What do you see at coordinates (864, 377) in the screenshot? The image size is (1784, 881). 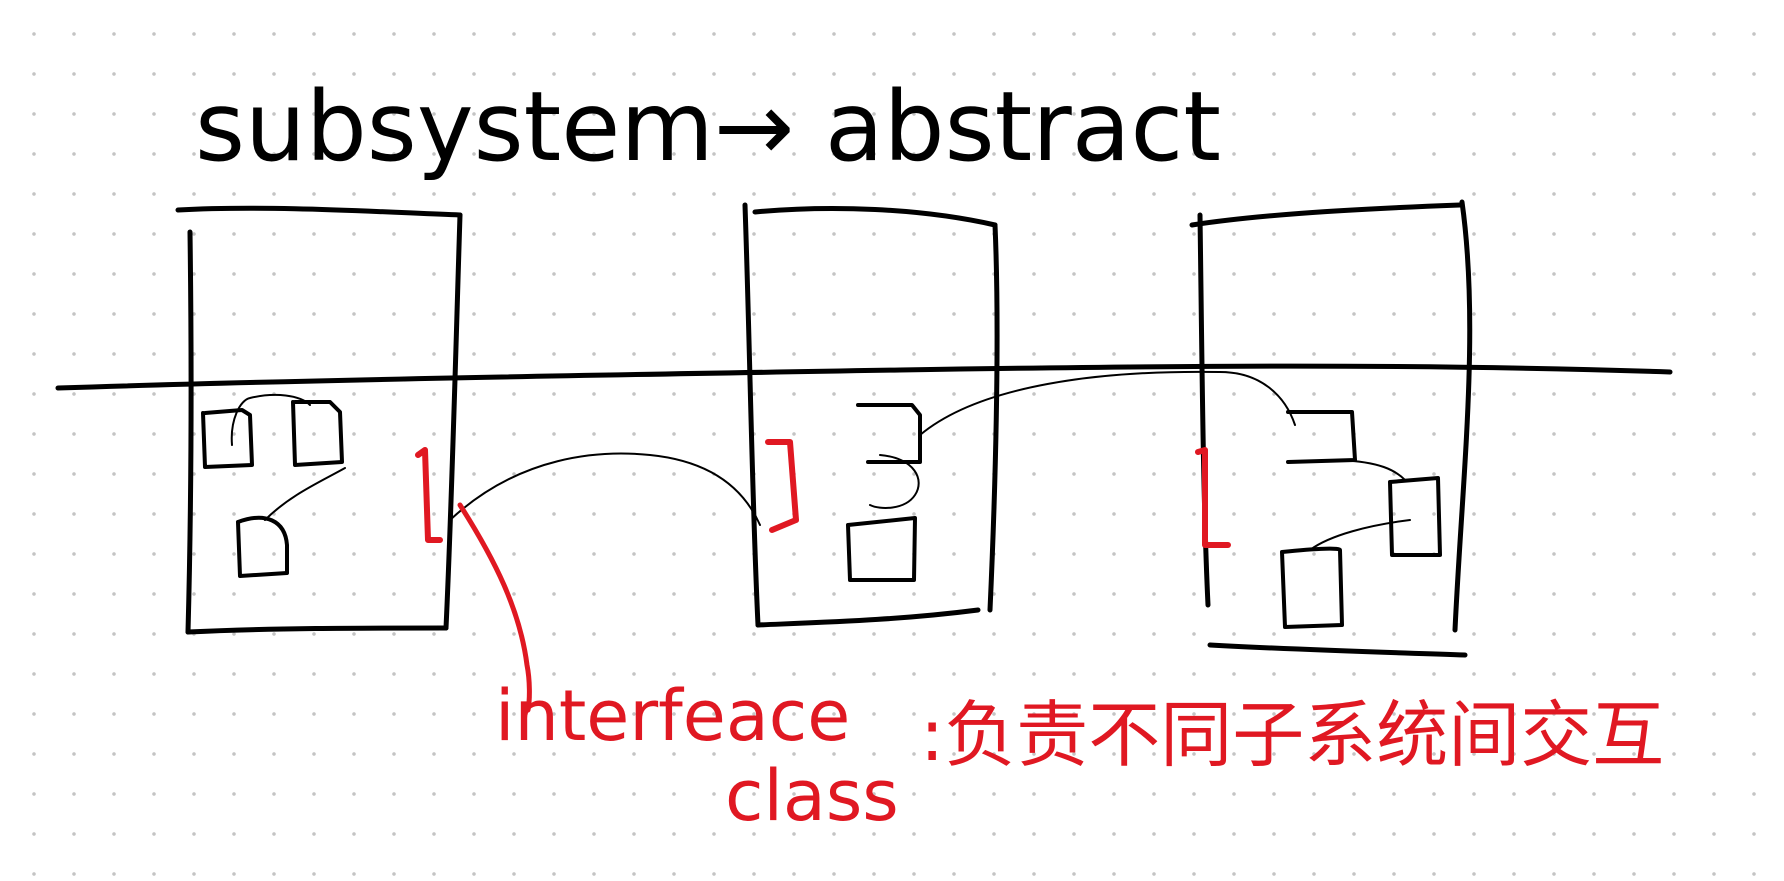 I see `abstraction-line` at bounding box center [864, 377].